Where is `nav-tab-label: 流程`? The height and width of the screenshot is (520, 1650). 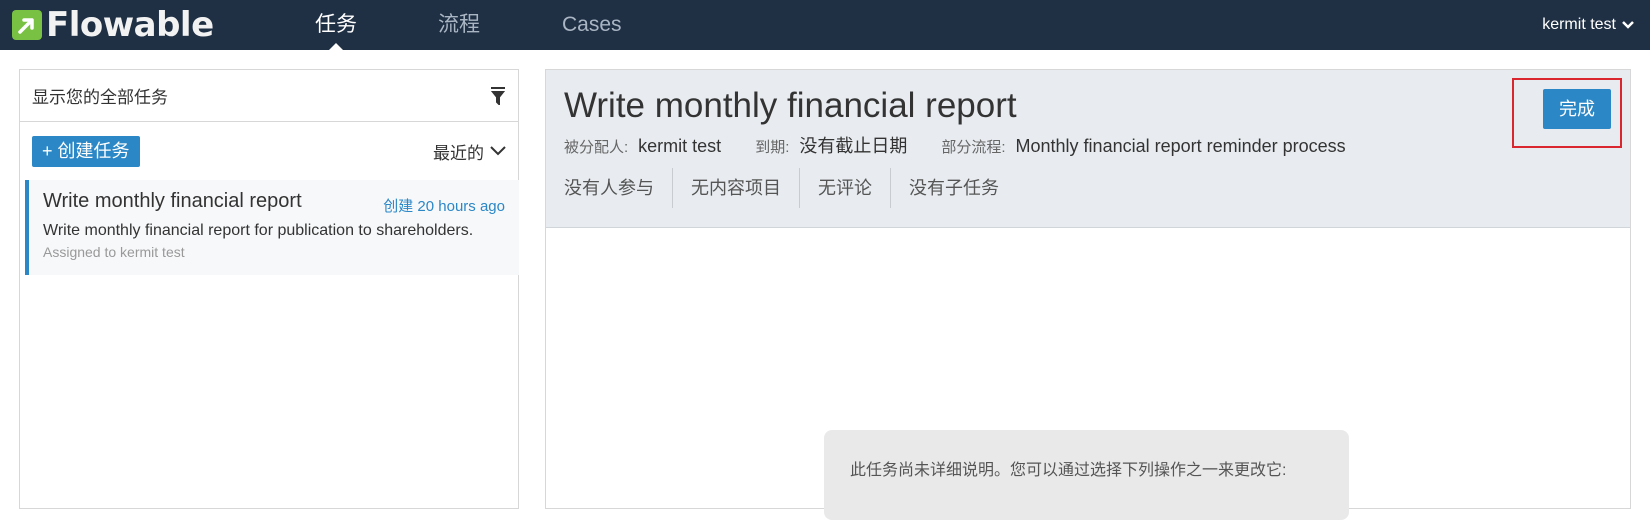
nav-tab-label: 流程 is located at coordinates (459, 24).